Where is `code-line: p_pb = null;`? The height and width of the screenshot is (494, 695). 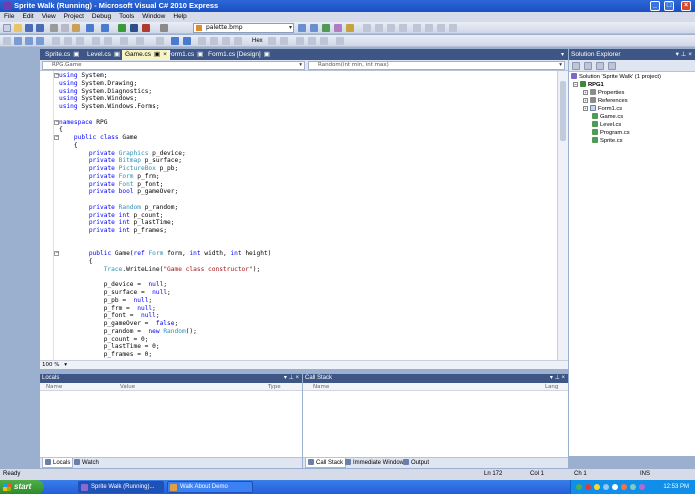 code-line: p_pb = null; is located at coordinates (165, 301).